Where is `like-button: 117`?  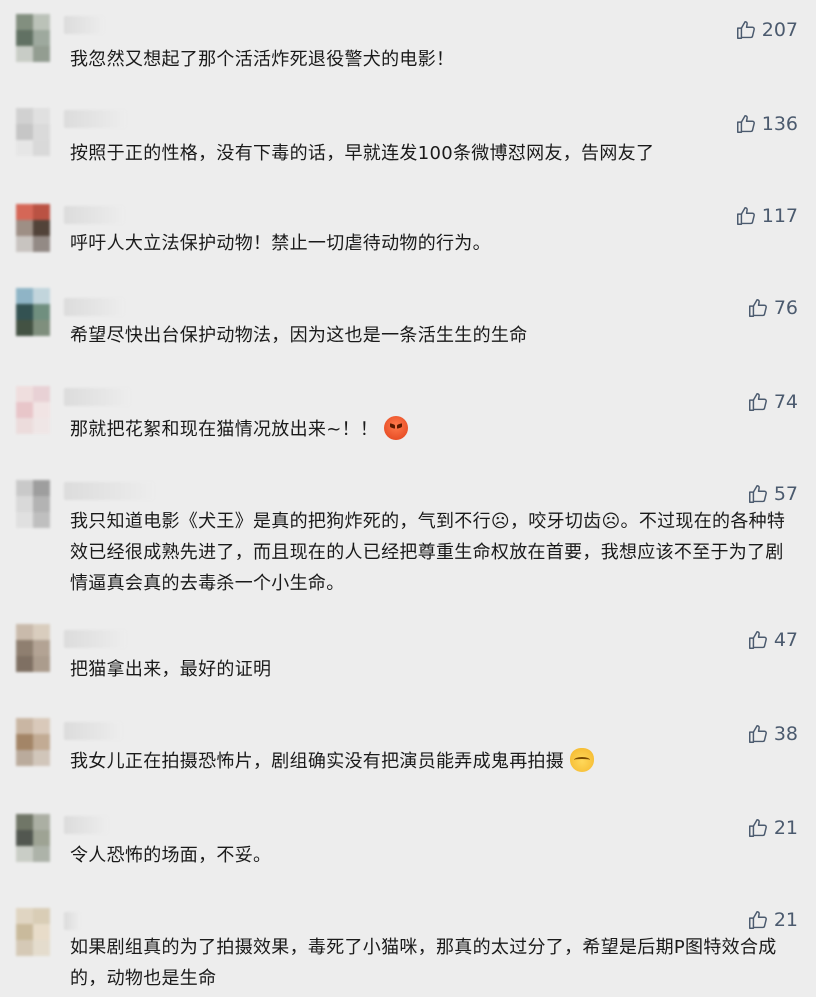
like-button: 117 is located at coordinates (766, 216).